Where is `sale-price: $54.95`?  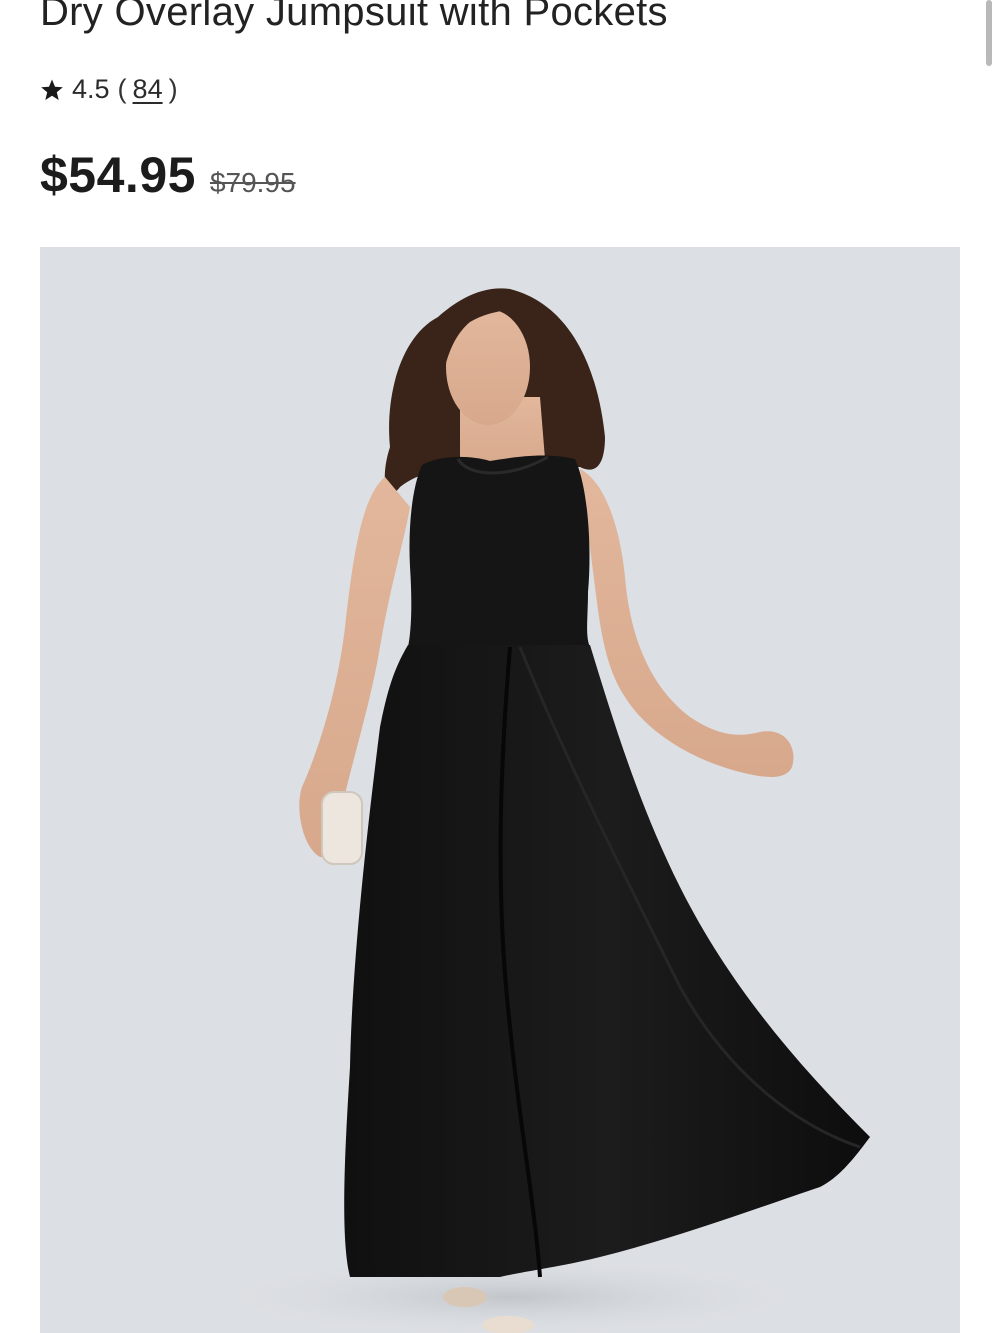 sale-price: $54.95 is located at coordinates (118, 175).